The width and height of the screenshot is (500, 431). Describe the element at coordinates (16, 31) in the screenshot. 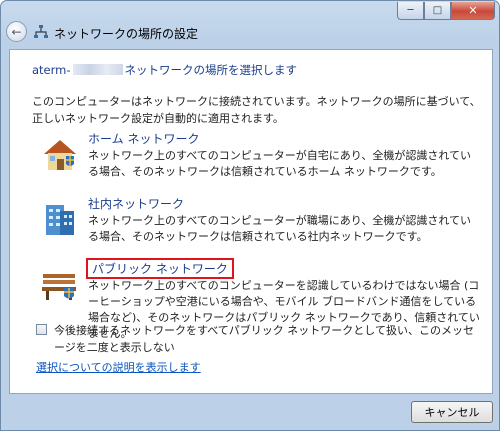

I see `back-button: ←` at that location.